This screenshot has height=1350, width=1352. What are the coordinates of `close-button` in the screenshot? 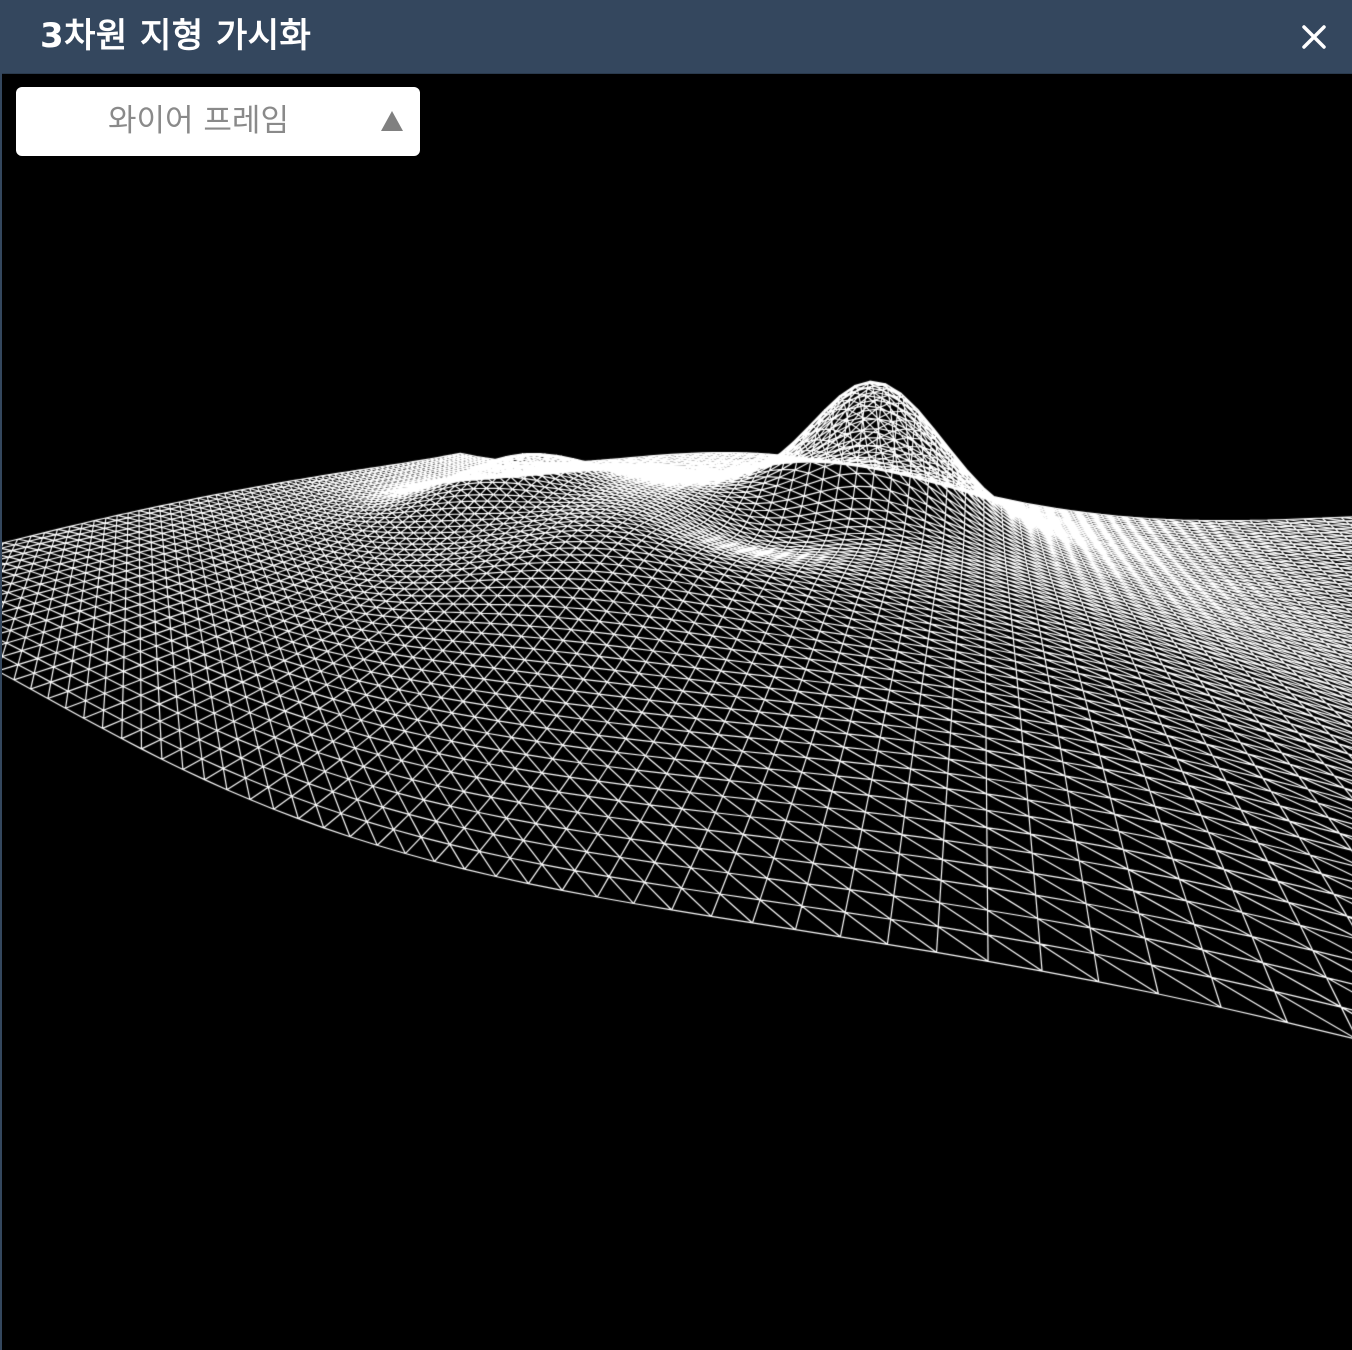 It's located at (1314, 37).